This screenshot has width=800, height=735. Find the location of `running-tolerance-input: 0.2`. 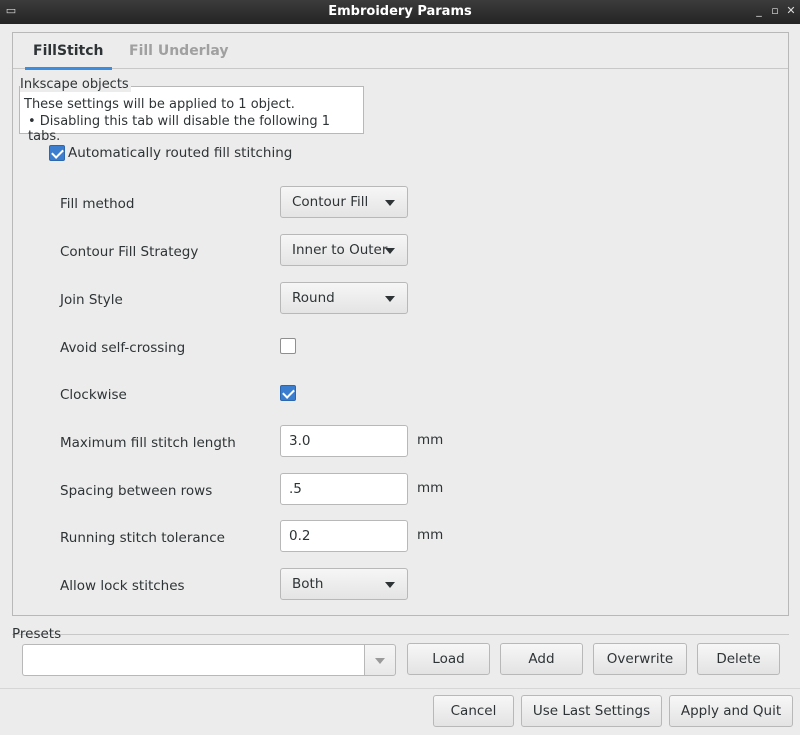

running-tolerance-input: 0.2 is located at coordinates (344, 536).